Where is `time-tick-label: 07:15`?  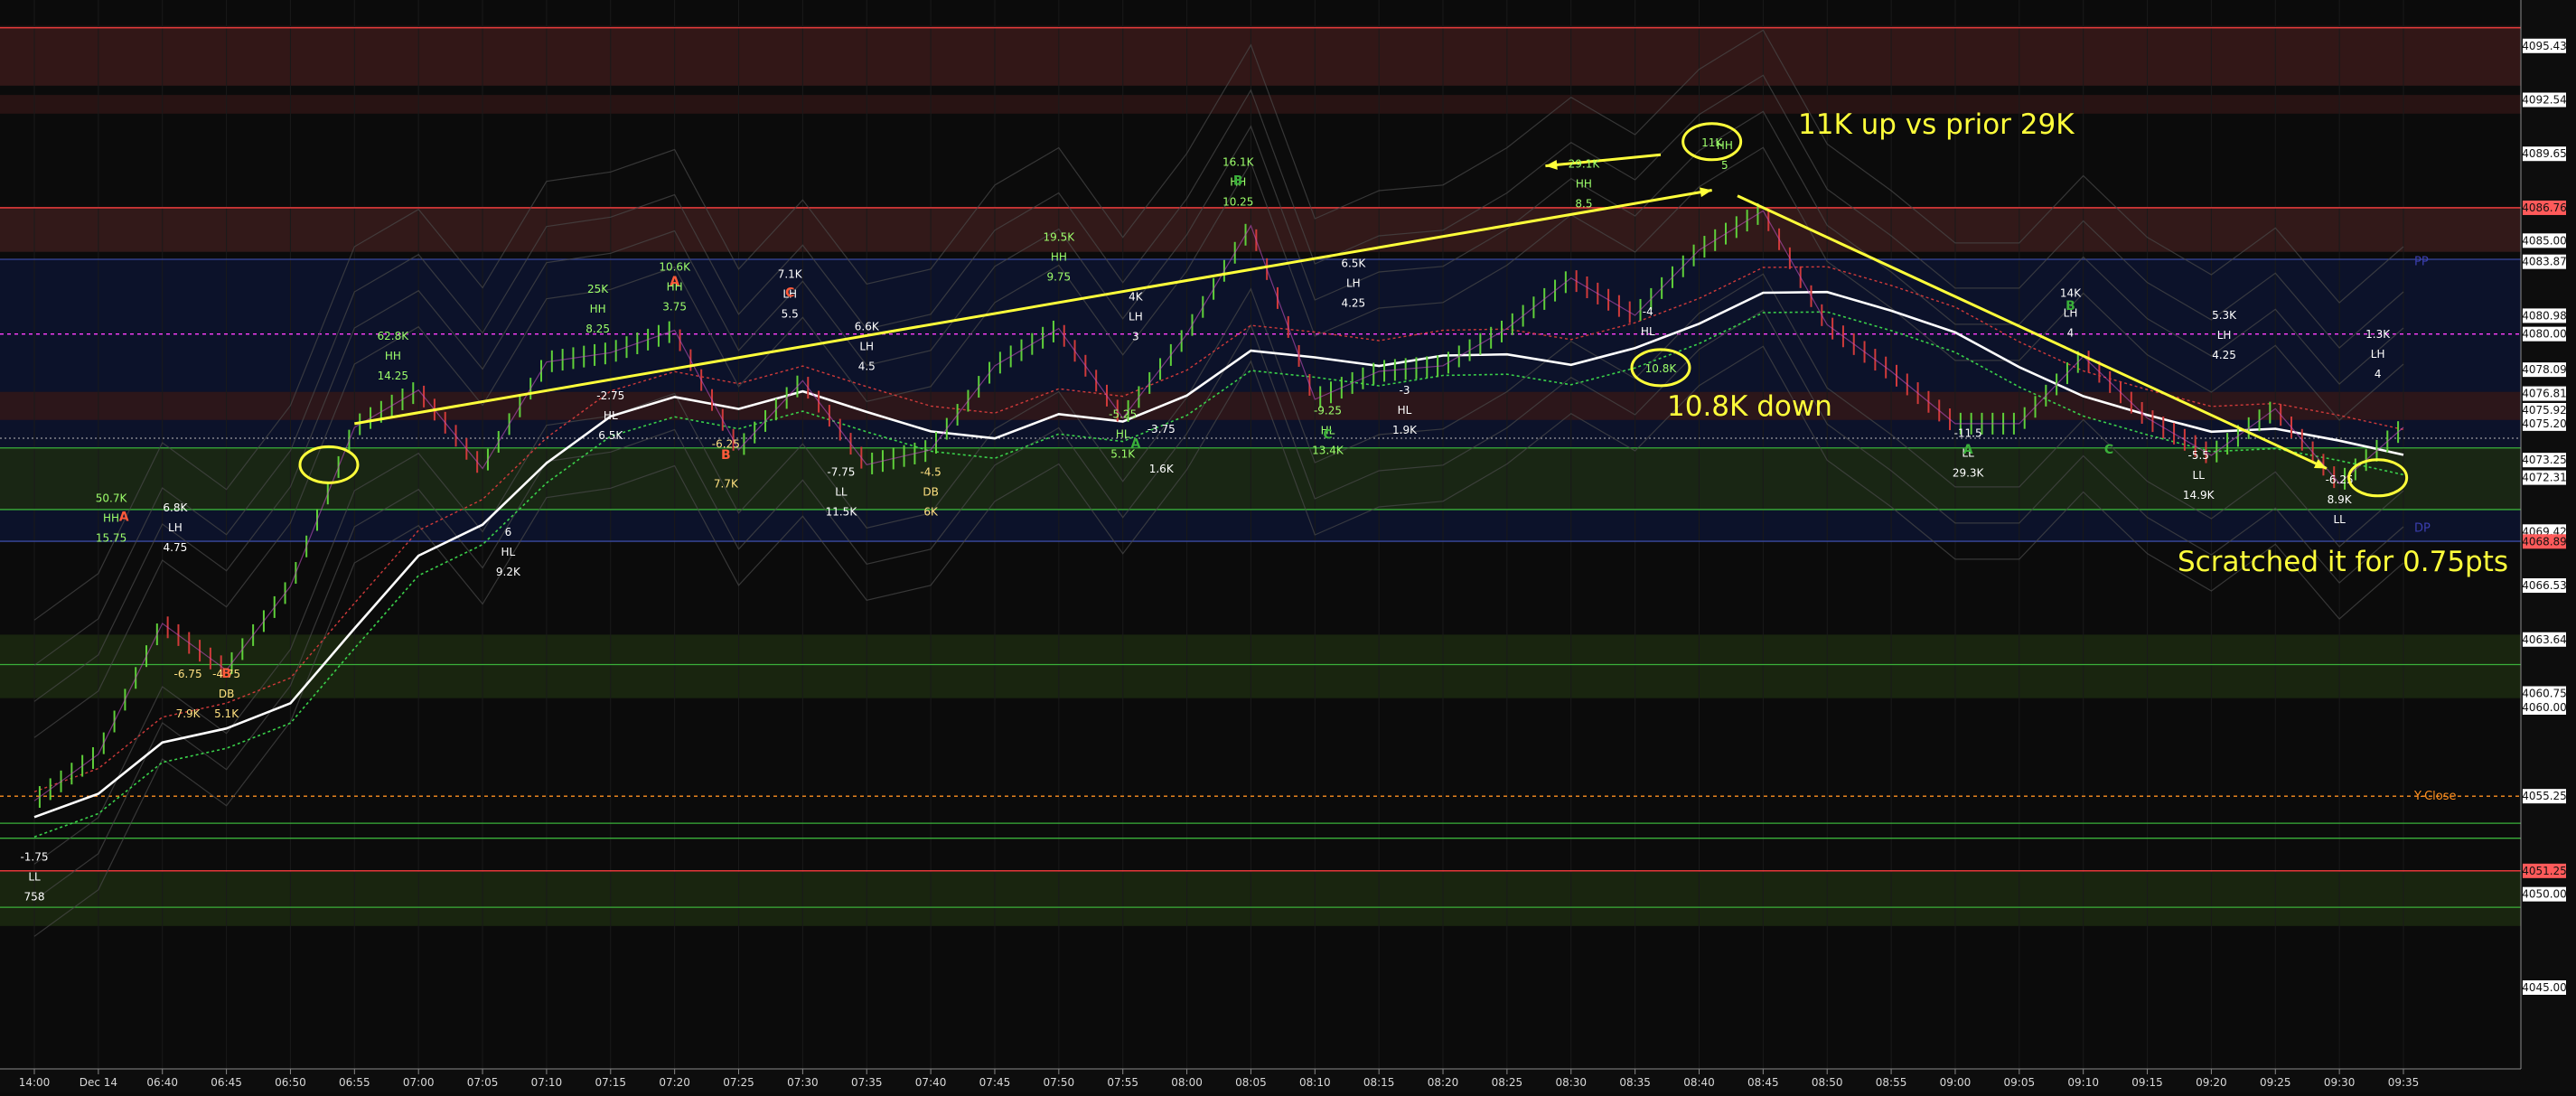
time-tick-label: 07:15 is located at coordinates (610, 1082).